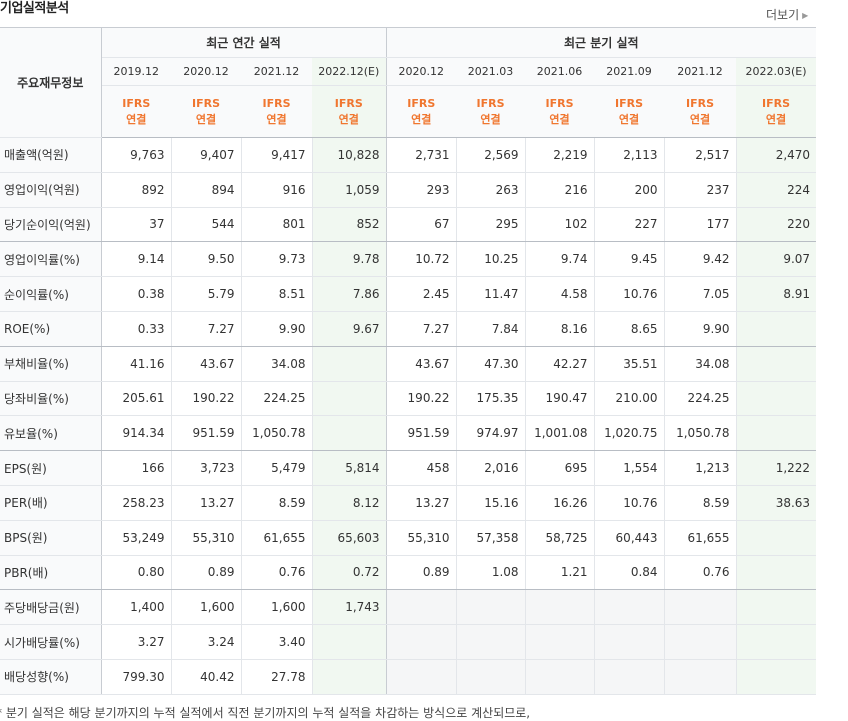 The image size is (848, 721). I want to click on row-label: 영업이익(억원), so click(51, 190).